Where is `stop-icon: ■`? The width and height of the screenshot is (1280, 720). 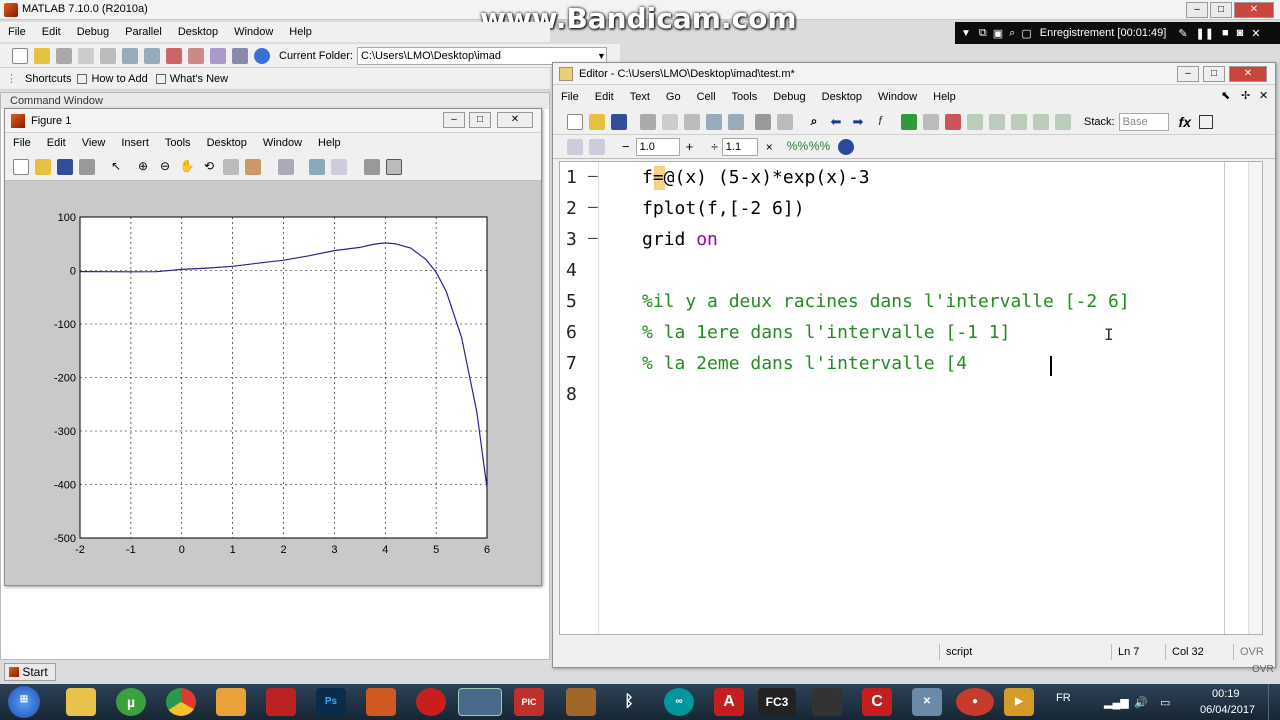 stop-icon: ■ is located at coordinates (1225, 33).